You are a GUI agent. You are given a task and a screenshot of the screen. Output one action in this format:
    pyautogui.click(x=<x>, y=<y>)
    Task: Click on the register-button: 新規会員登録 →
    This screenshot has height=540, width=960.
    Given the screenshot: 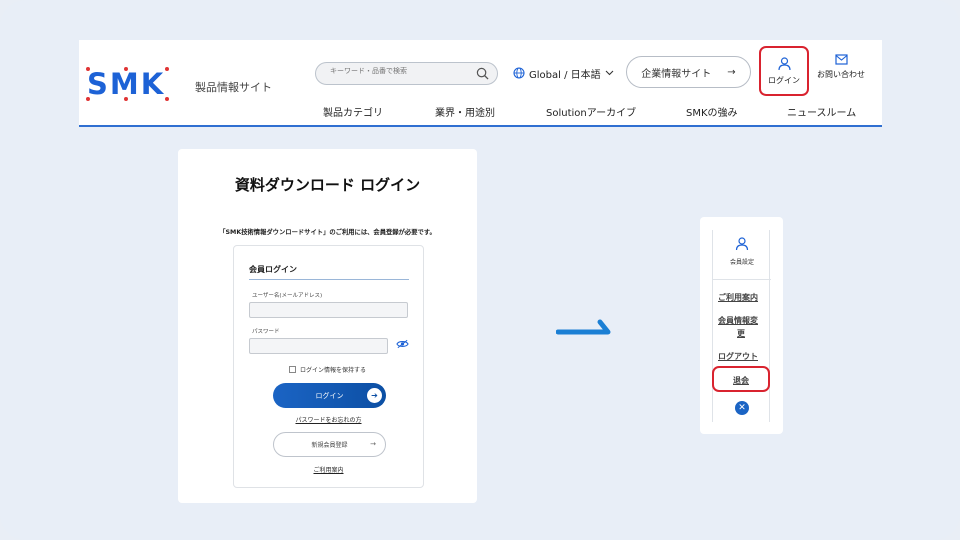 What is the action you would take?
    pyautogui.click(x=329, y=444)
    